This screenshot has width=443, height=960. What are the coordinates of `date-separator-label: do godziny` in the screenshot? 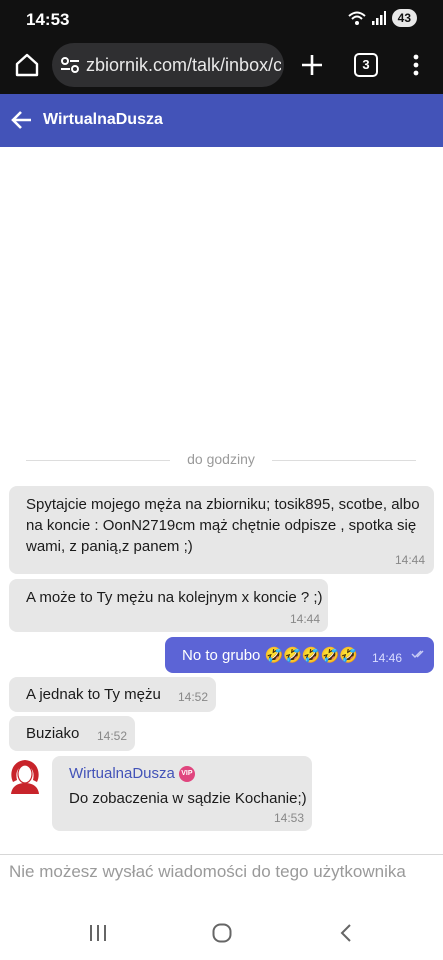 It's located at (221, 459).